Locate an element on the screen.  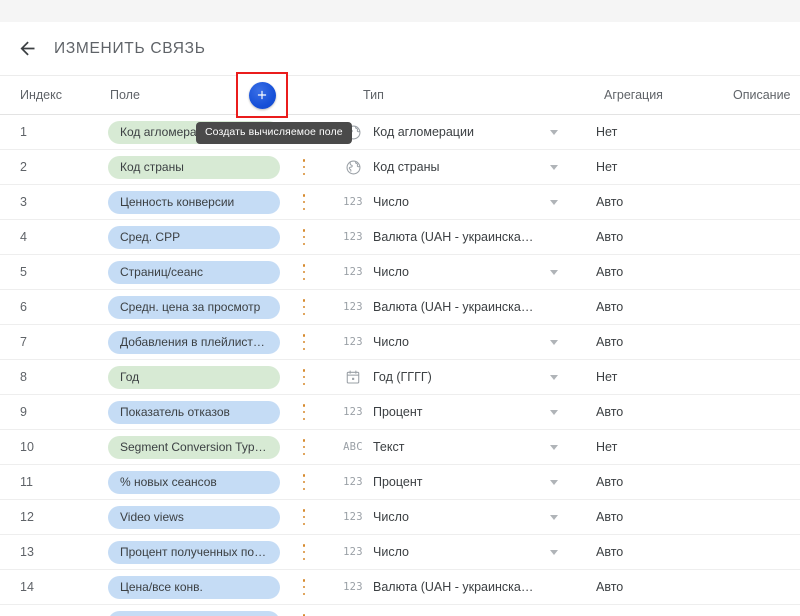
row-field-cell: Сред. CPP is located at coordinates (190, 237).